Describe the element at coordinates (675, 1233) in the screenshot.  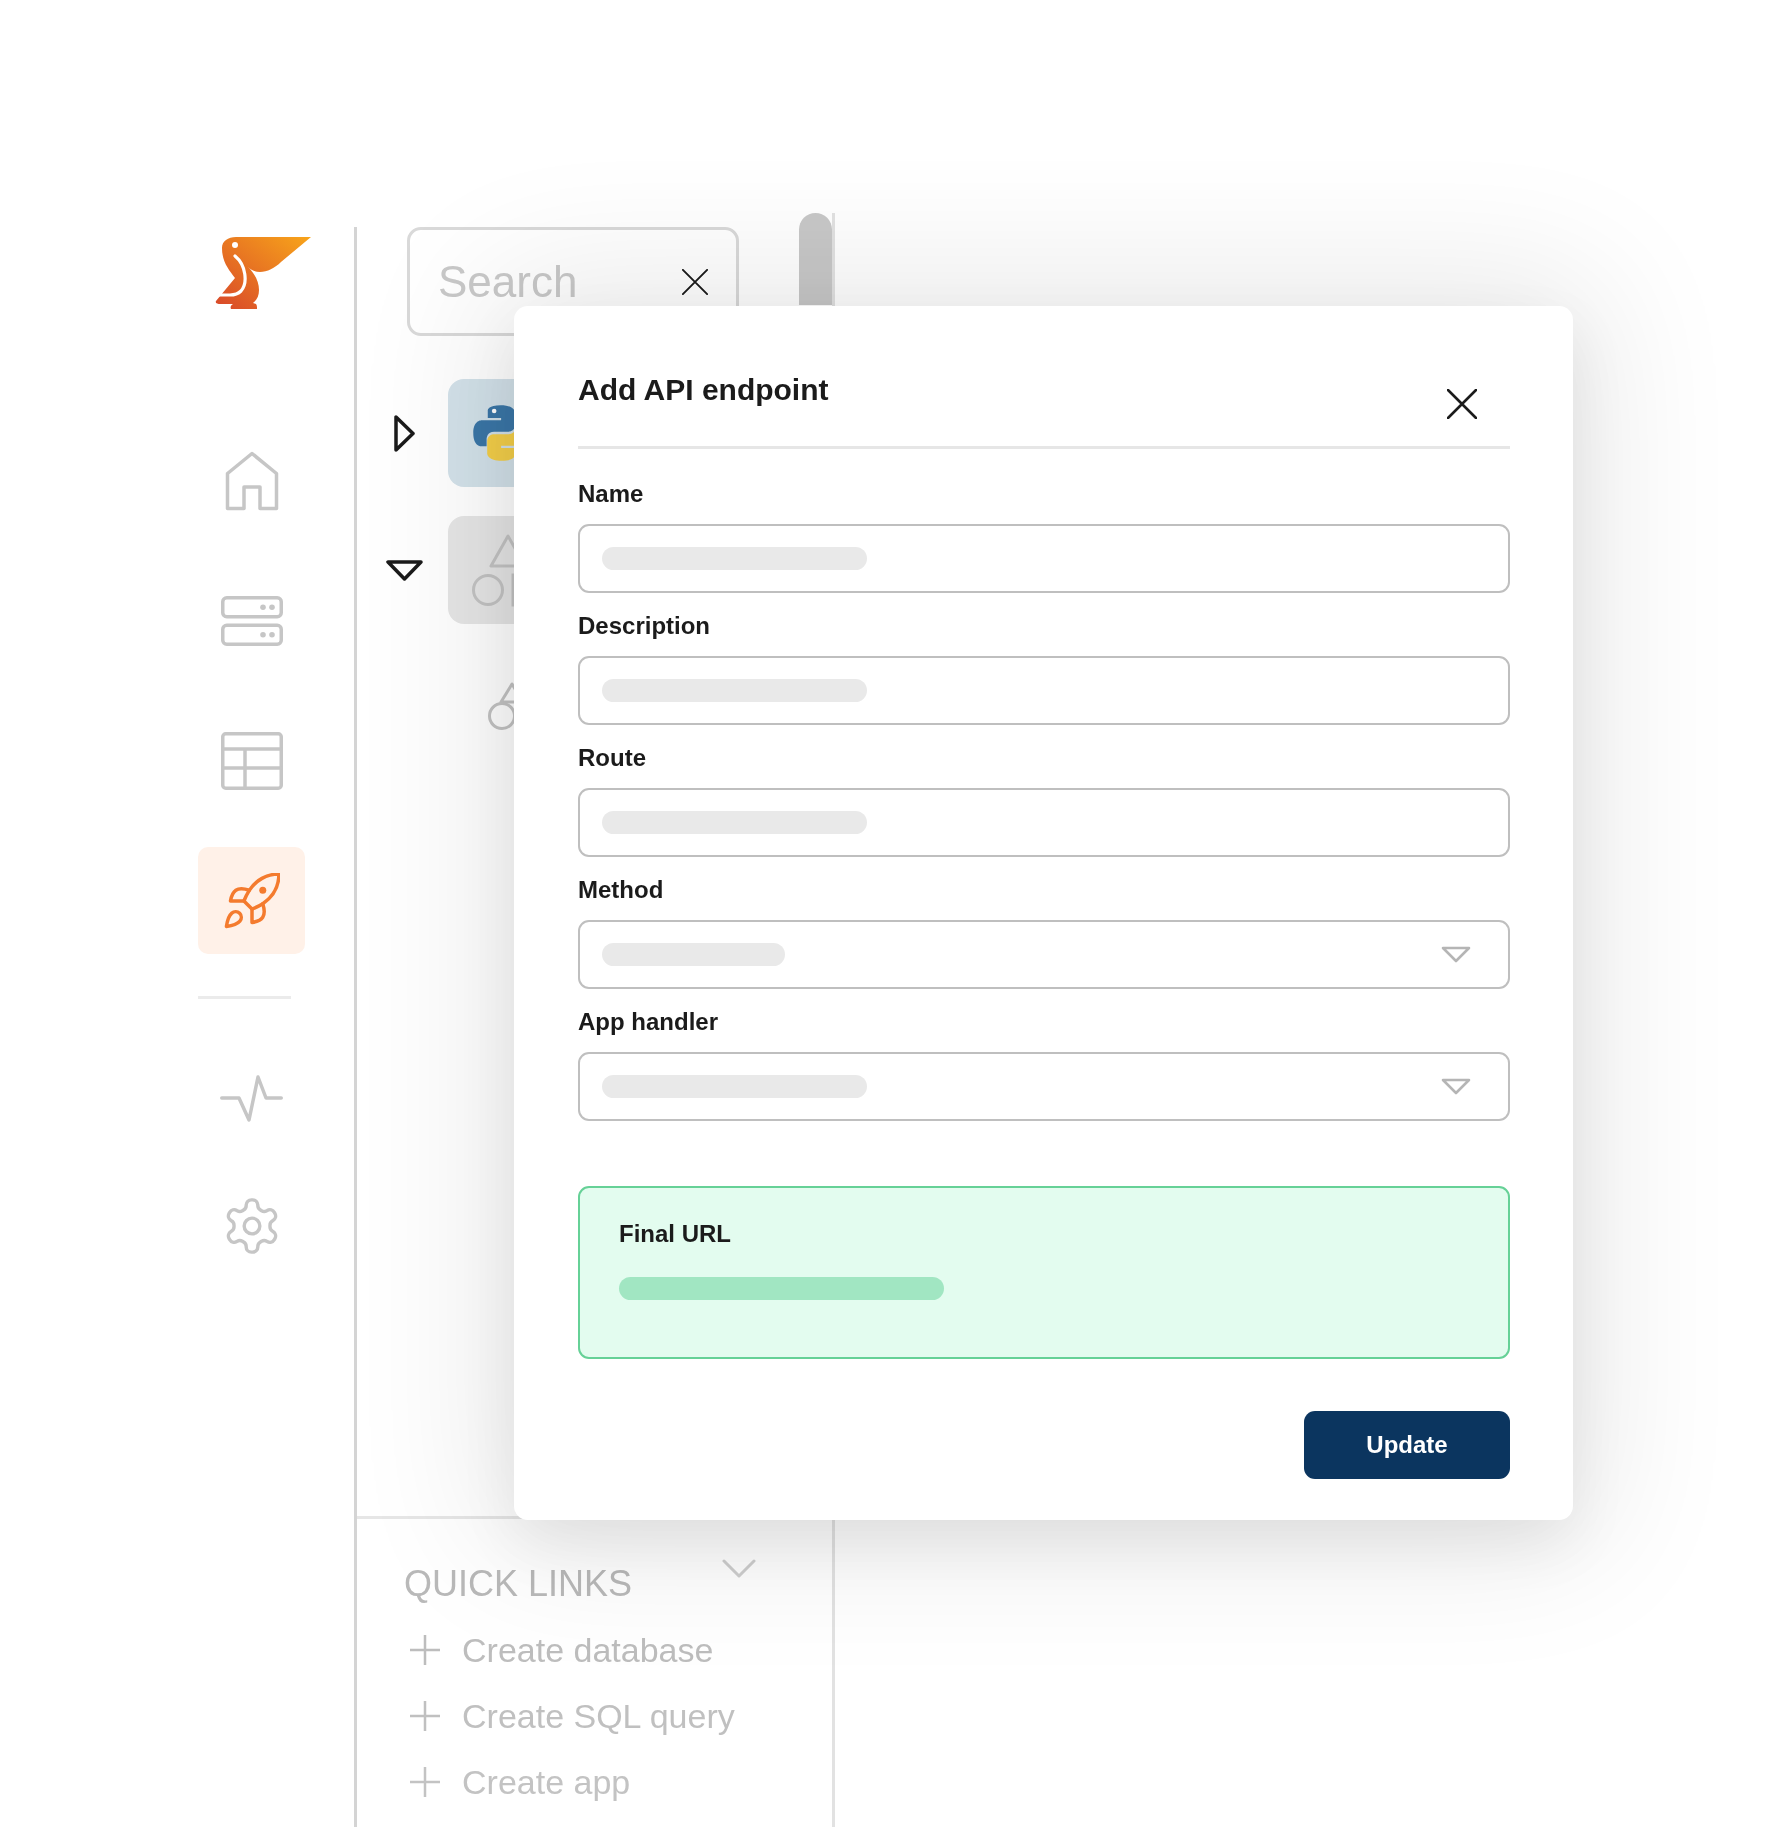
I see `final-url-label: Final URL` at that location.